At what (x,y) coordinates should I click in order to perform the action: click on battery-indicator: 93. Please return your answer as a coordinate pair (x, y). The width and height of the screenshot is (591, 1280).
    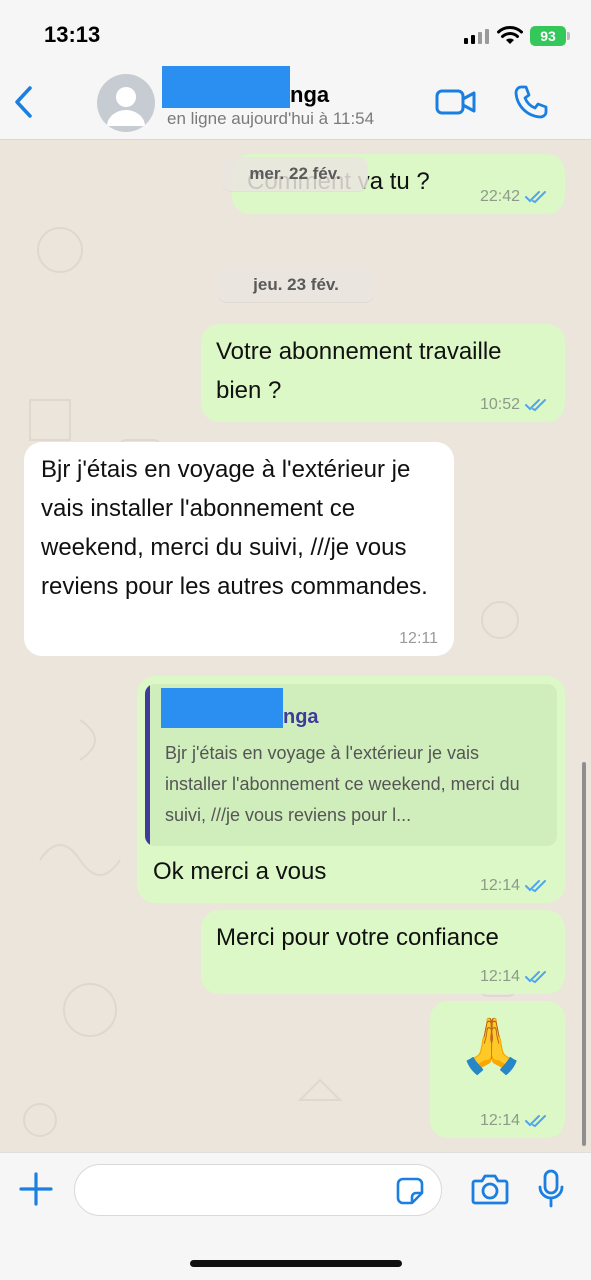
    Looking at the image, I should click on (548, 36).